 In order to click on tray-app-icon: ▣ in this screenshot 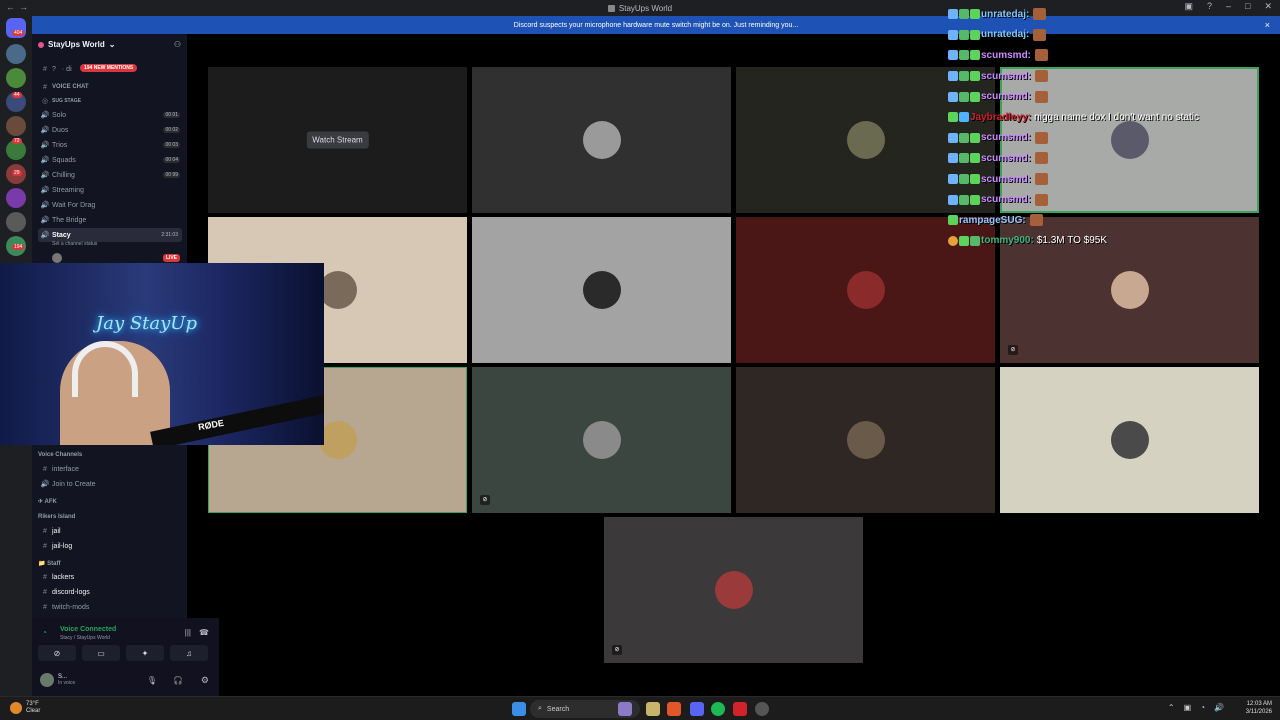, I will do `click(1188, 707)`.